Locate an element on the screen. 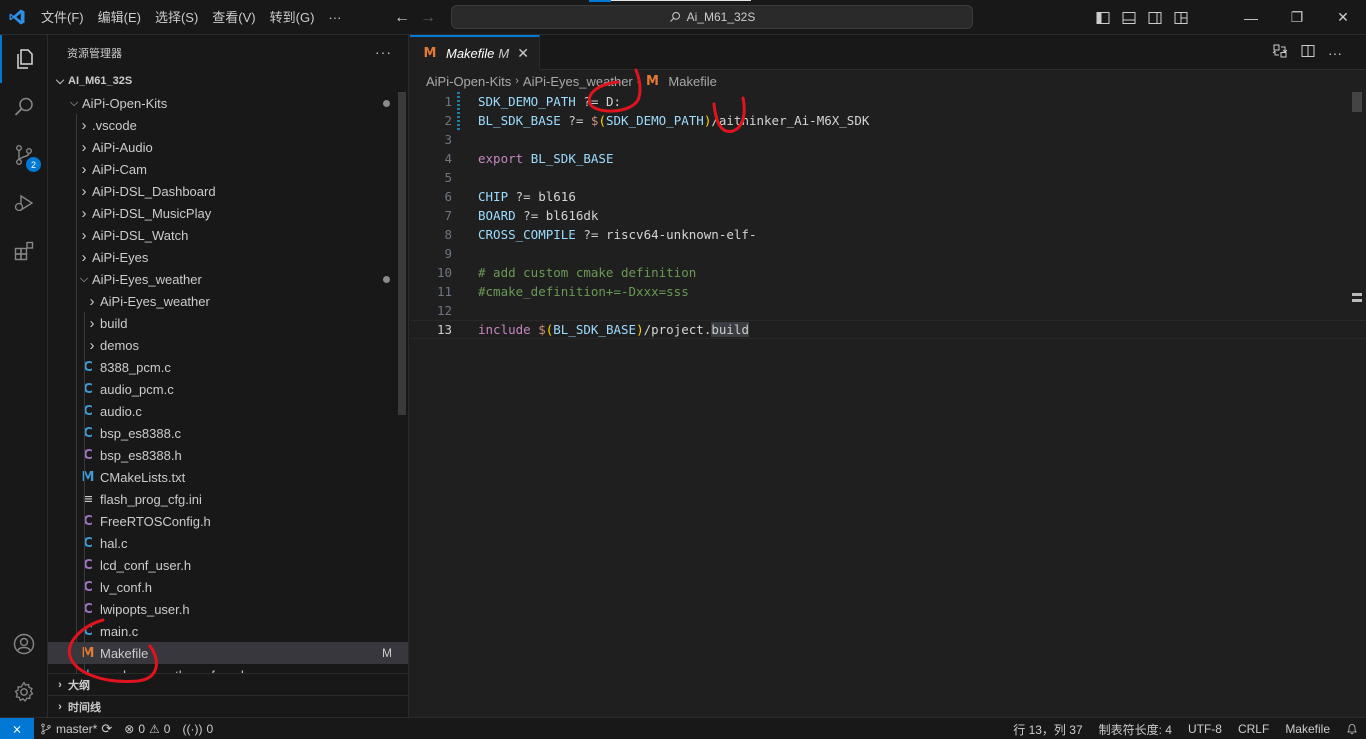  file-item: Clwipopts_user.h is located at coordinates (228, 609).